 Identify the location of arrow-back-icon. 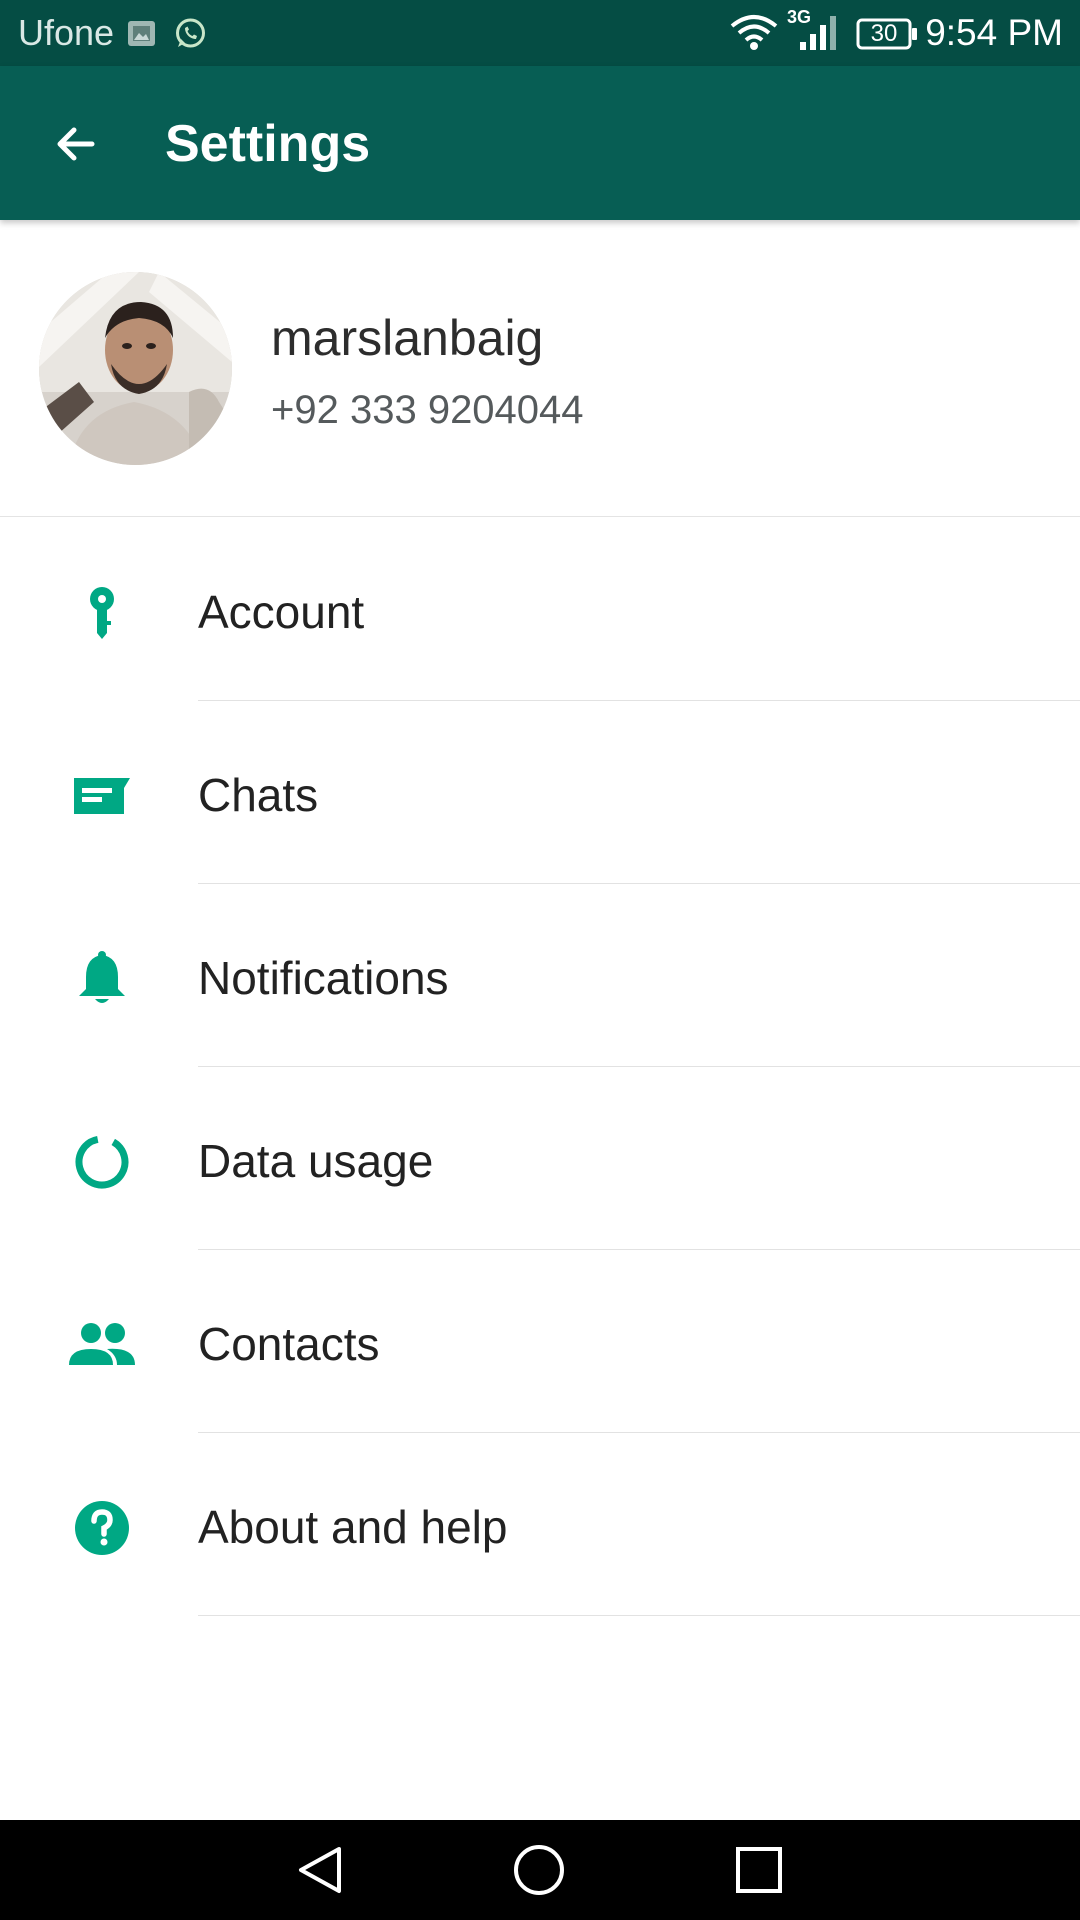
(76, 144).